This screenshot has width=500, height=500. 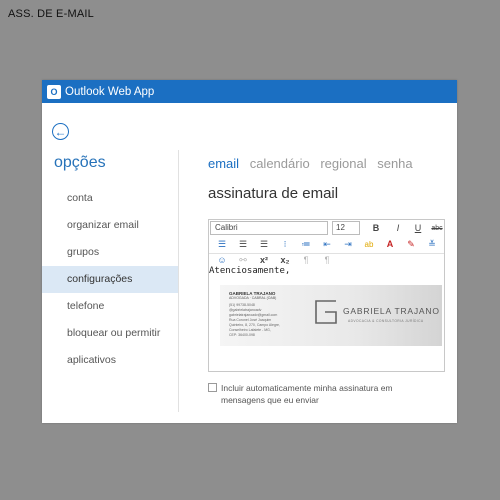 I want to click on signature-brand-subtitle: ADVOCACIA & CONSULTORIA JURÍDICA, so click(x=386, y=321).